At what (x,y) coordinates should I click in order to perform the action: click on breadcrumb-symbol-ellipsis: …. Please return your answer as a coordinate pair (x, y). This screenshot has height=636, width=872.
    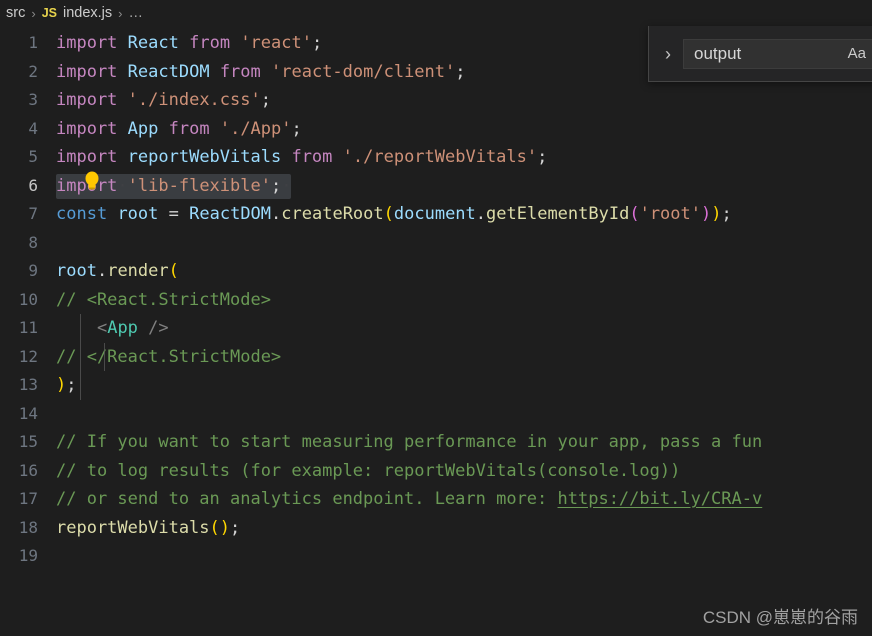
    Looking at the image, I should click on (137, 13).